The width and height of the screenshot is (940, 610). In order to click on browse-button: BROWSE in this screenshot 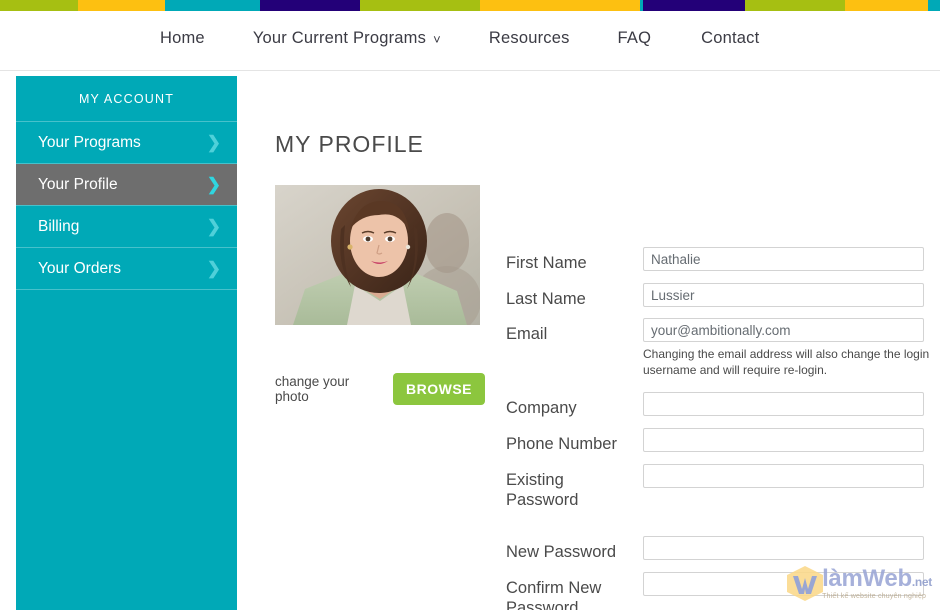, I will do `click(439, 389)`.